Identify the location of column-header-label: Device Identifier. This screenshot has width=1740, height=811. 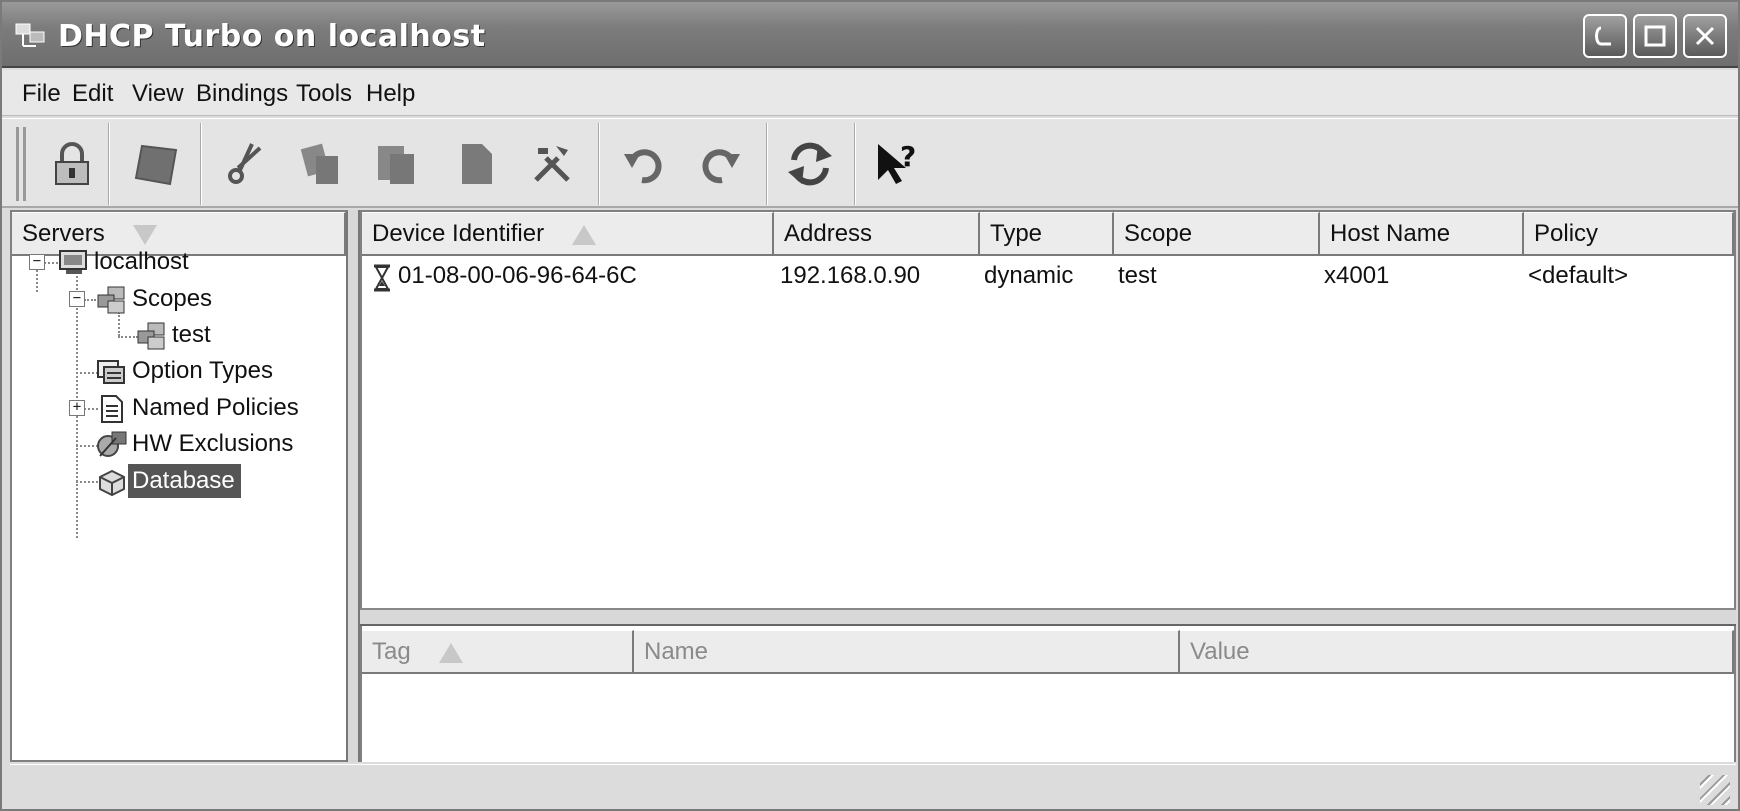
(458, 233).